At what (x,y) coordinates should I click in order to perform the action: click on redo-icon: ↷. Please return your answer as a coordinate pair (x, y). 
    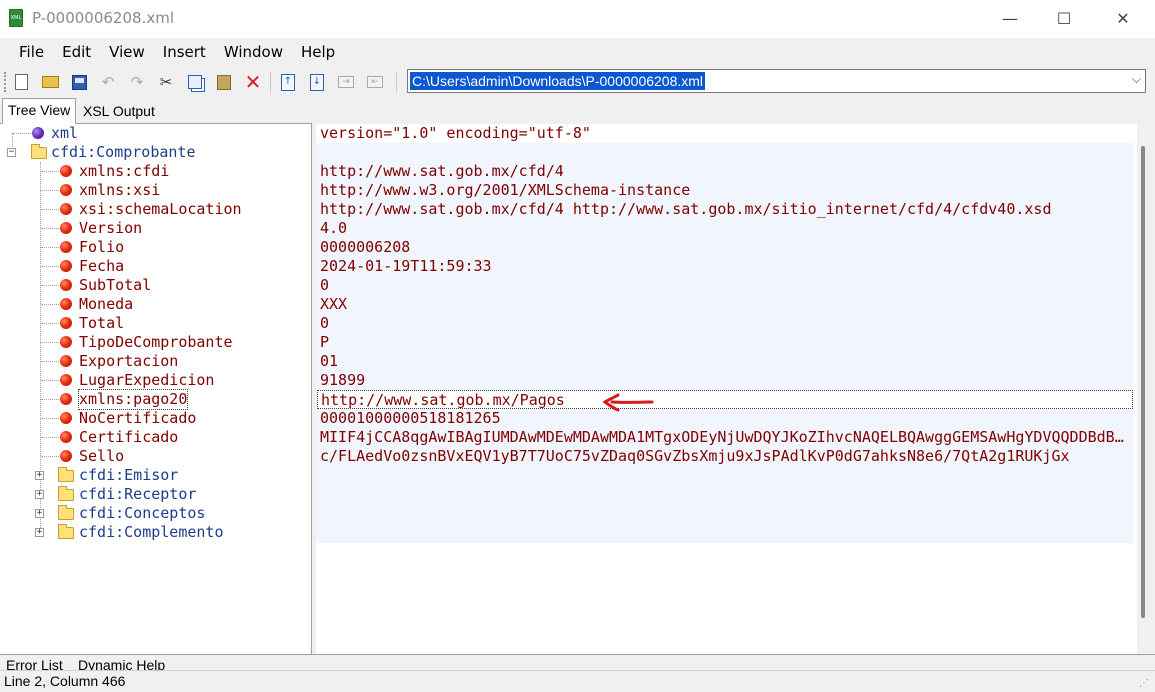
    Looking at the image, I should click on (137, 82).